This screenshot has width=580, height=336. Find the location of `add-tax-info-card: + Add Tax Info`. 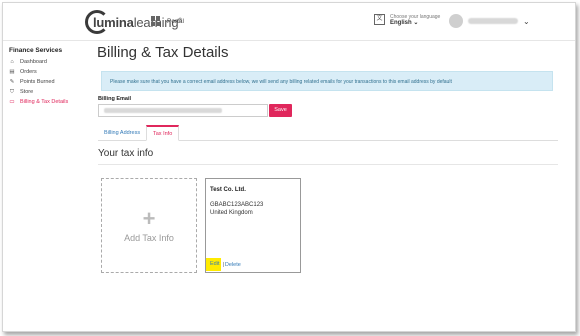

add-tax-info-card: + Add Tax Info is located at coordinates (149, 225).